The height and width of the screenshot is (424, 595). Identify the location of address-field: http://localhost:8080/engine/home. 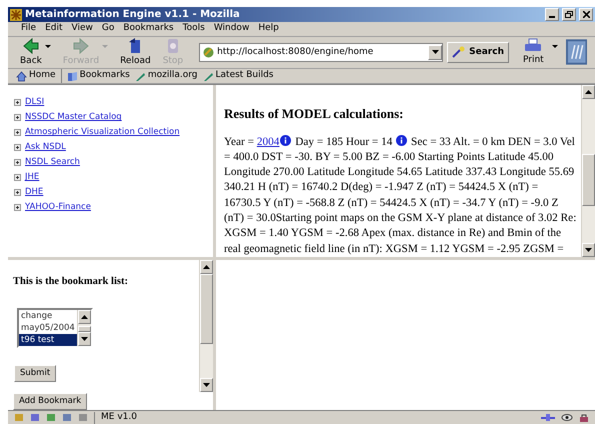
(321, 52).